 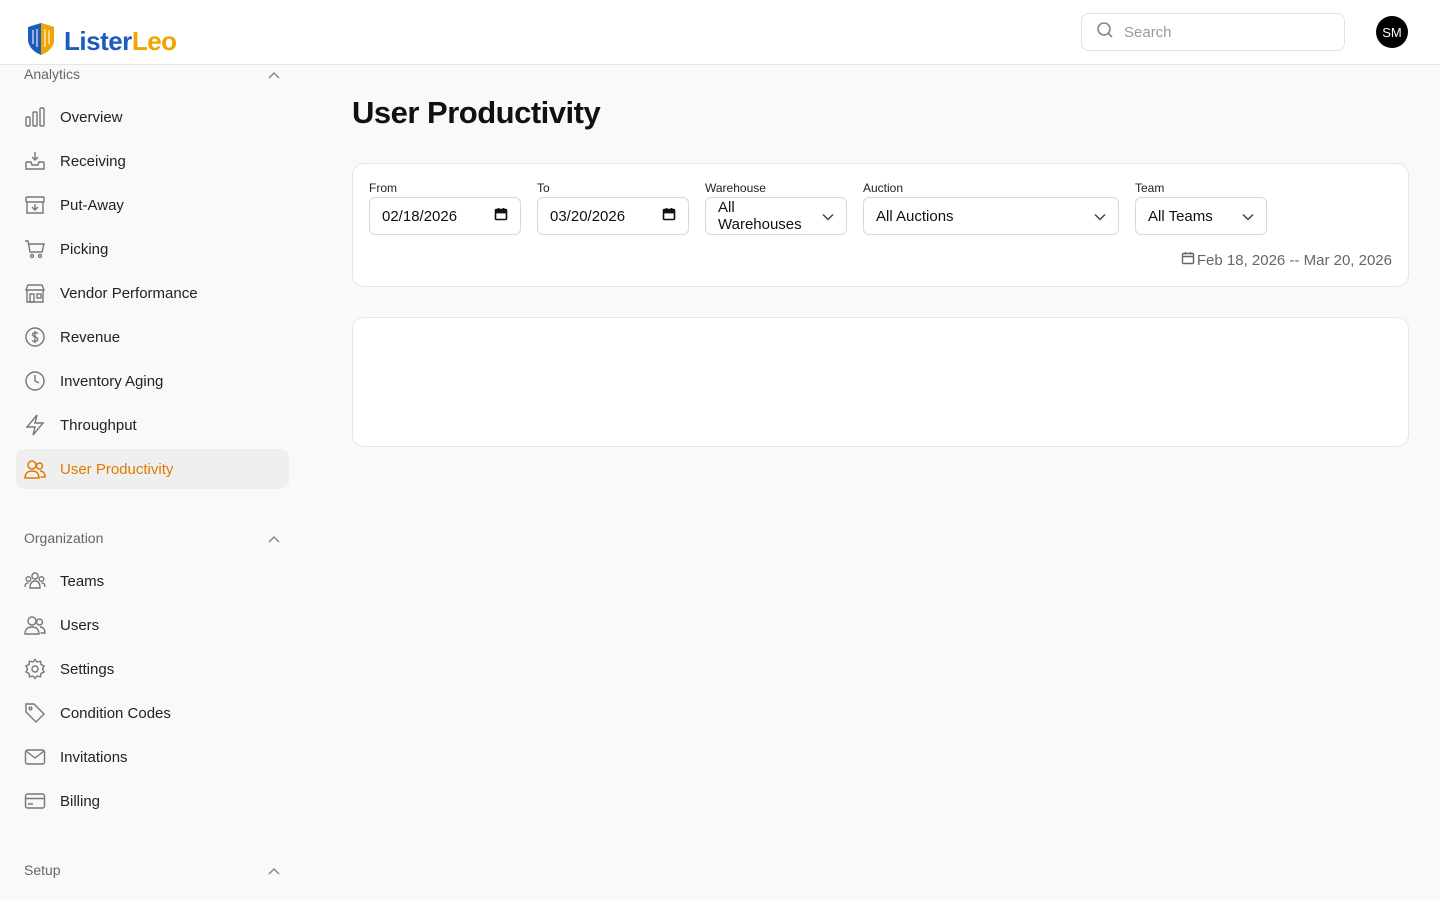 I want to click on sidebar-item-user-productivity: User Productivity, so click(x=152, y=469).